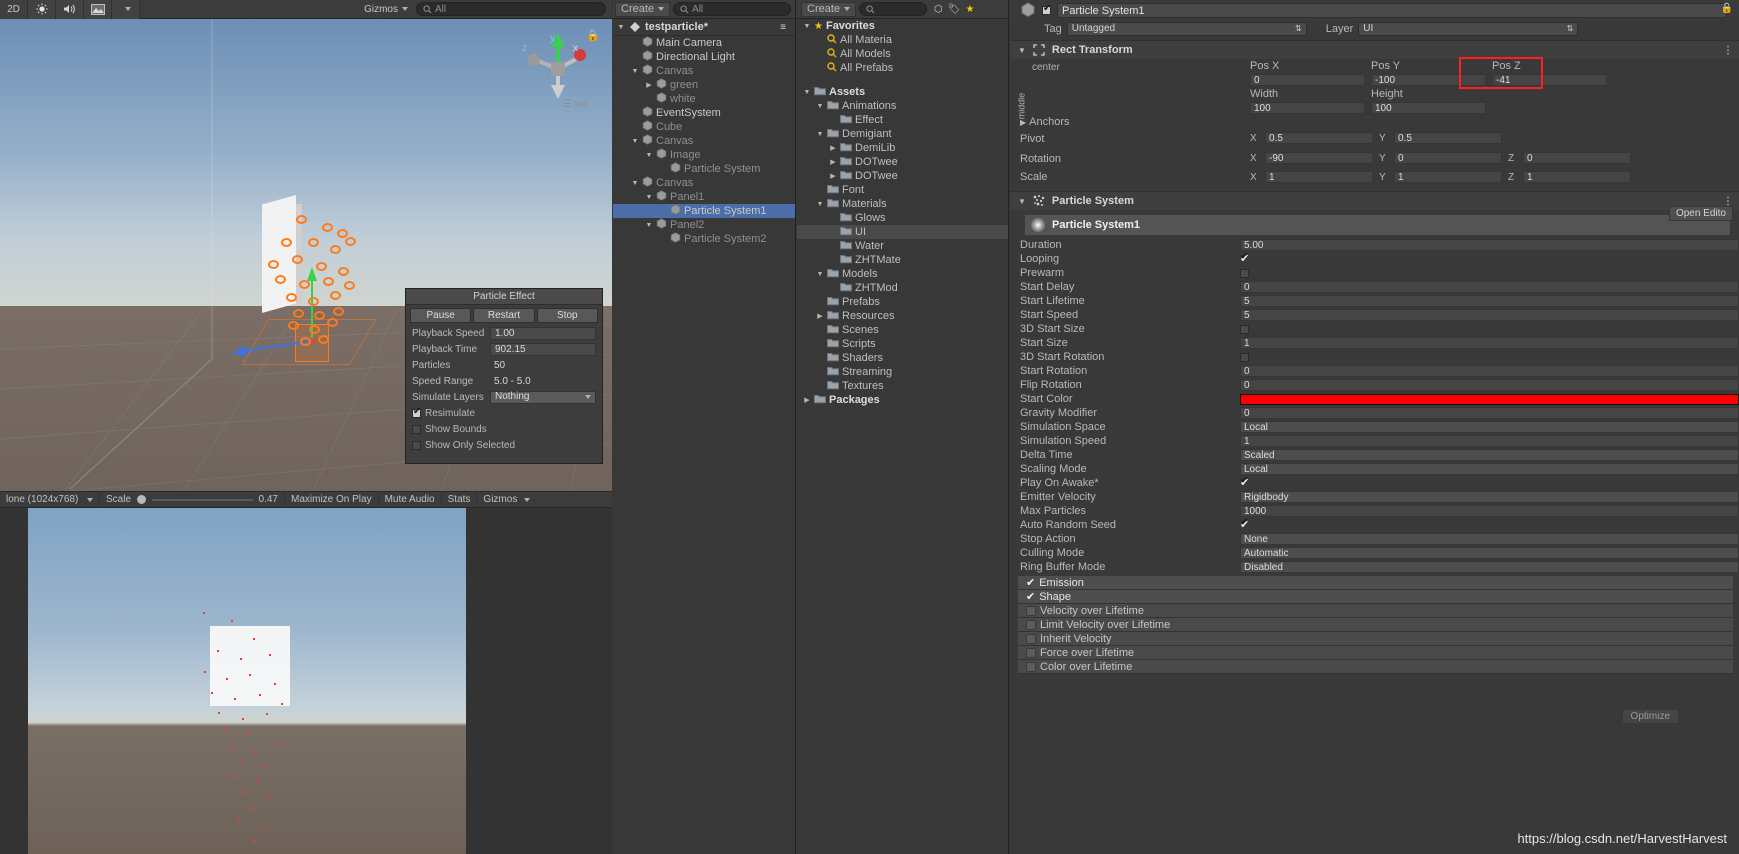  Describe the element at coordinates (902, 386) in the screenshot. I see `project-tree-item: Textures` at that location.